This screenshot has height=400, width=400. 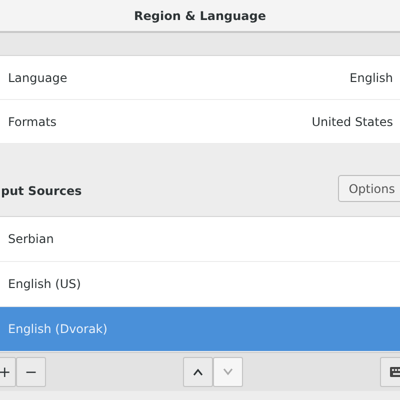 I want to click on chevron-up-icon, so click(x=198, y=372).